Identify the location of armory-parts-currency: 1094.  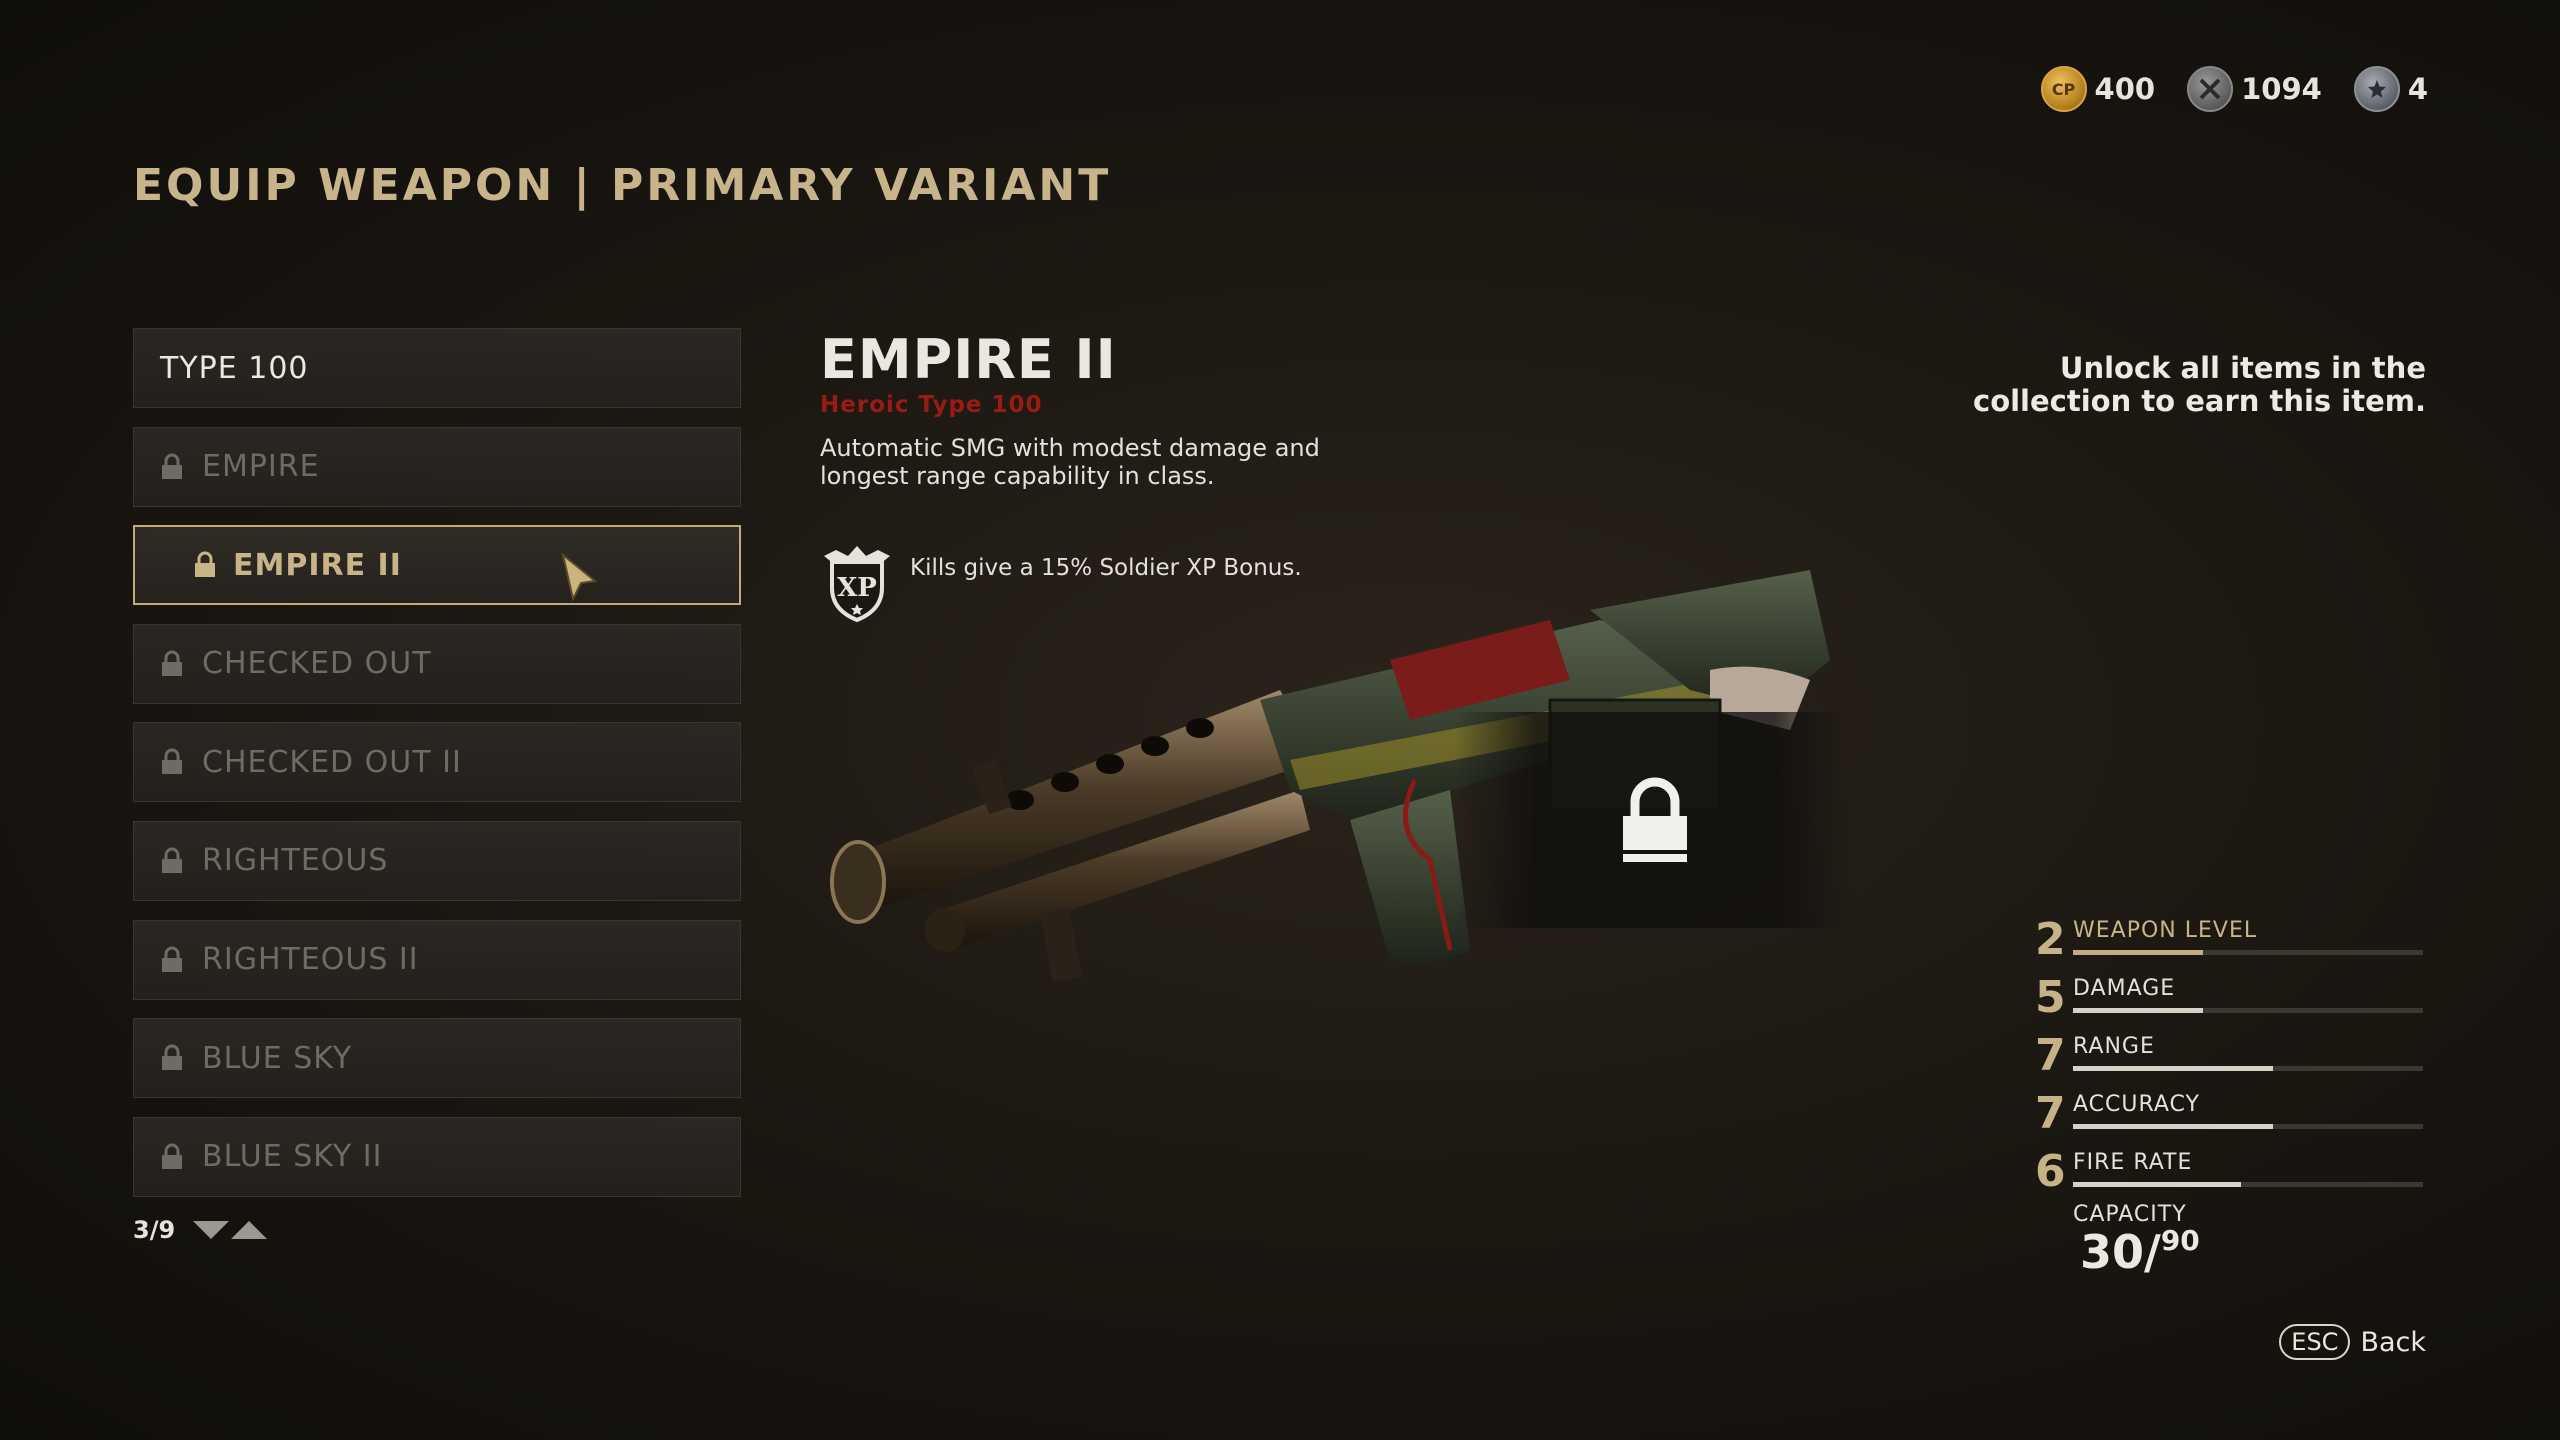
(2254, 89).